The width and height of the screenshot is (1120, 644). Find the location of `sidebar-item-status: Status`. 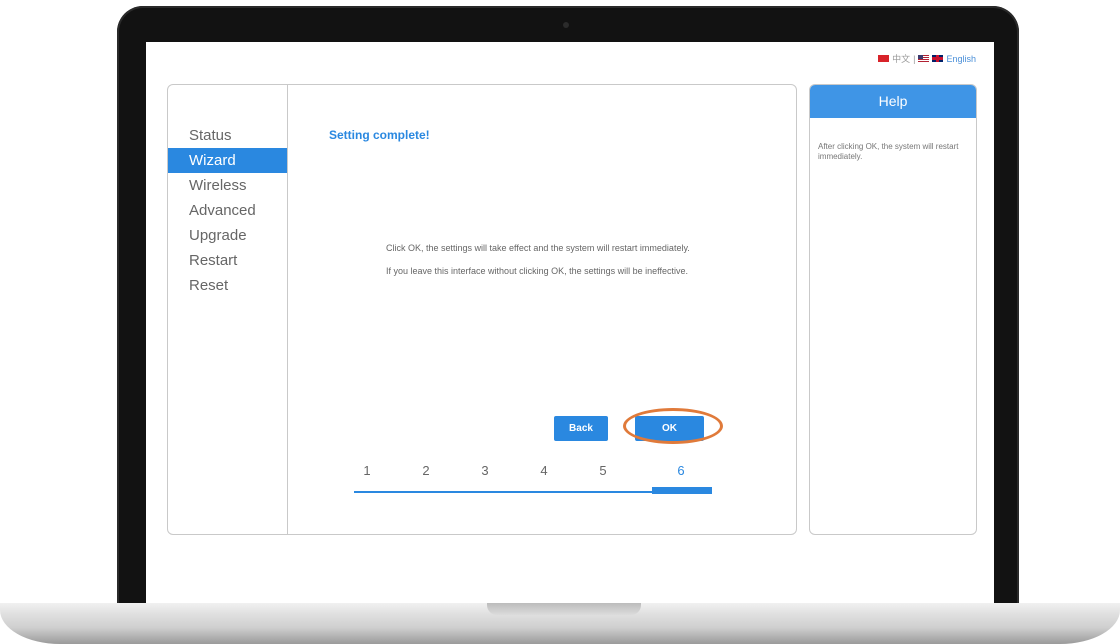

sidebar-item-status: Status is located at coordinates (227, 135).